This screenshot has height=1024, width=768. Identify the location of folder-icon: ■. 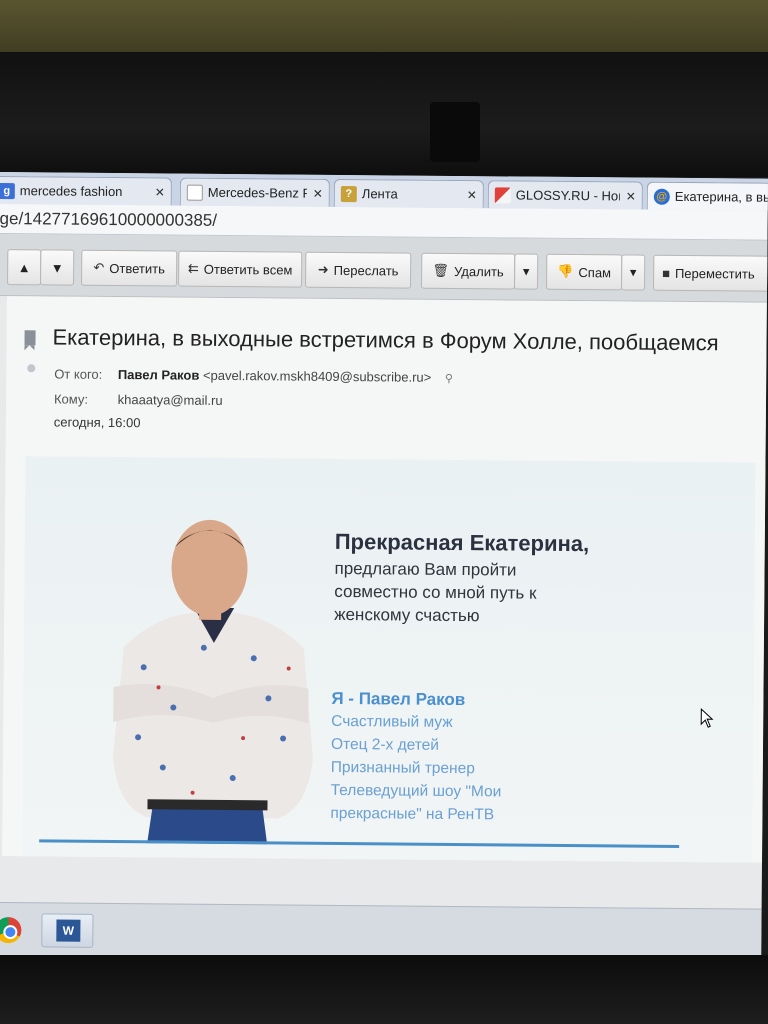
(666, 273).